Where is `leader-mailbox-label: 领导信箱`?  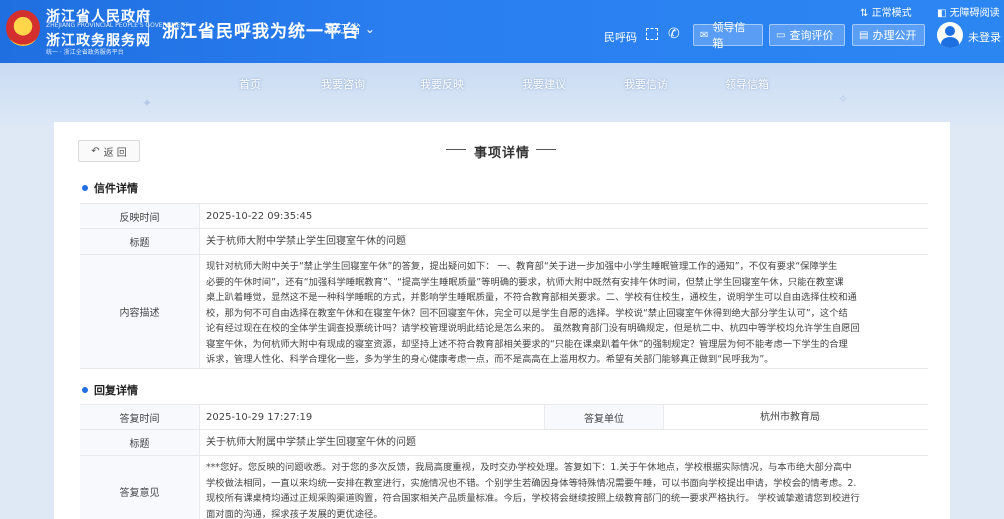
leader-mailbox-label: 领导信箱 is located at coordinates (729, 35).